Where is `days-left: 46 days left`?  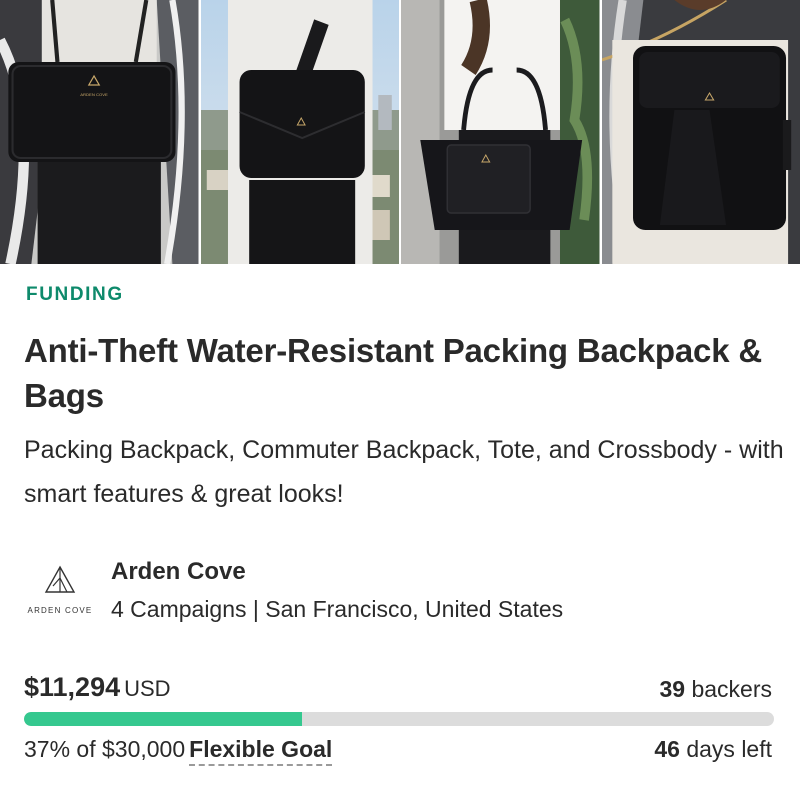 days-left: 46 days left is located at coordinates (713, 749).